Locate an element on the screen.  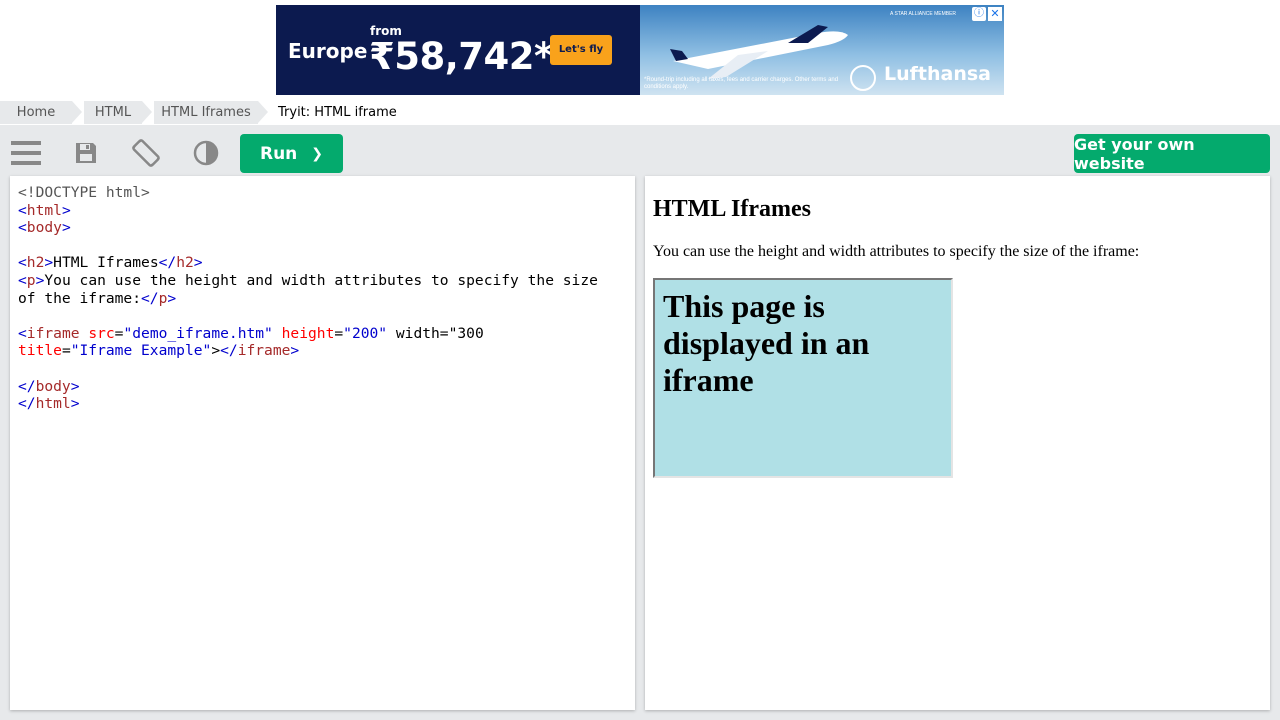
ad-cta-button: Let's fly is located at coordinates (581, 50).